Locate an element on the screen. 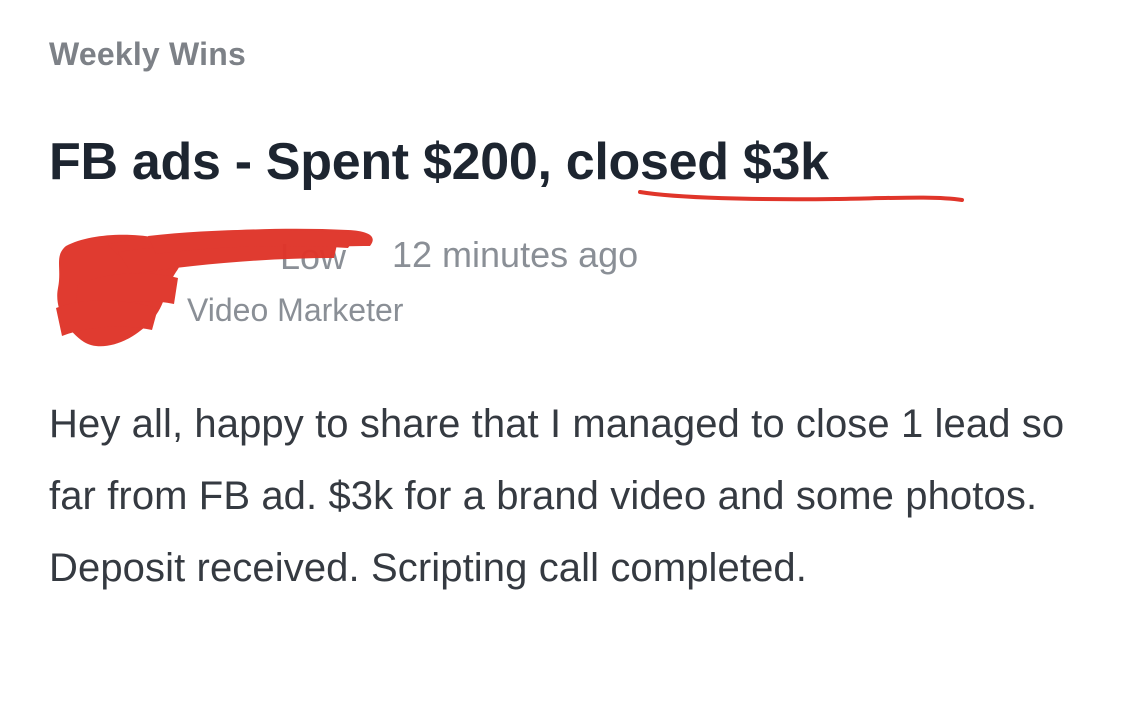 This screenshot has width=1124, height=717. post-title: FB ads - Spent $200, closed $3k is located at coordinates (439, 162).